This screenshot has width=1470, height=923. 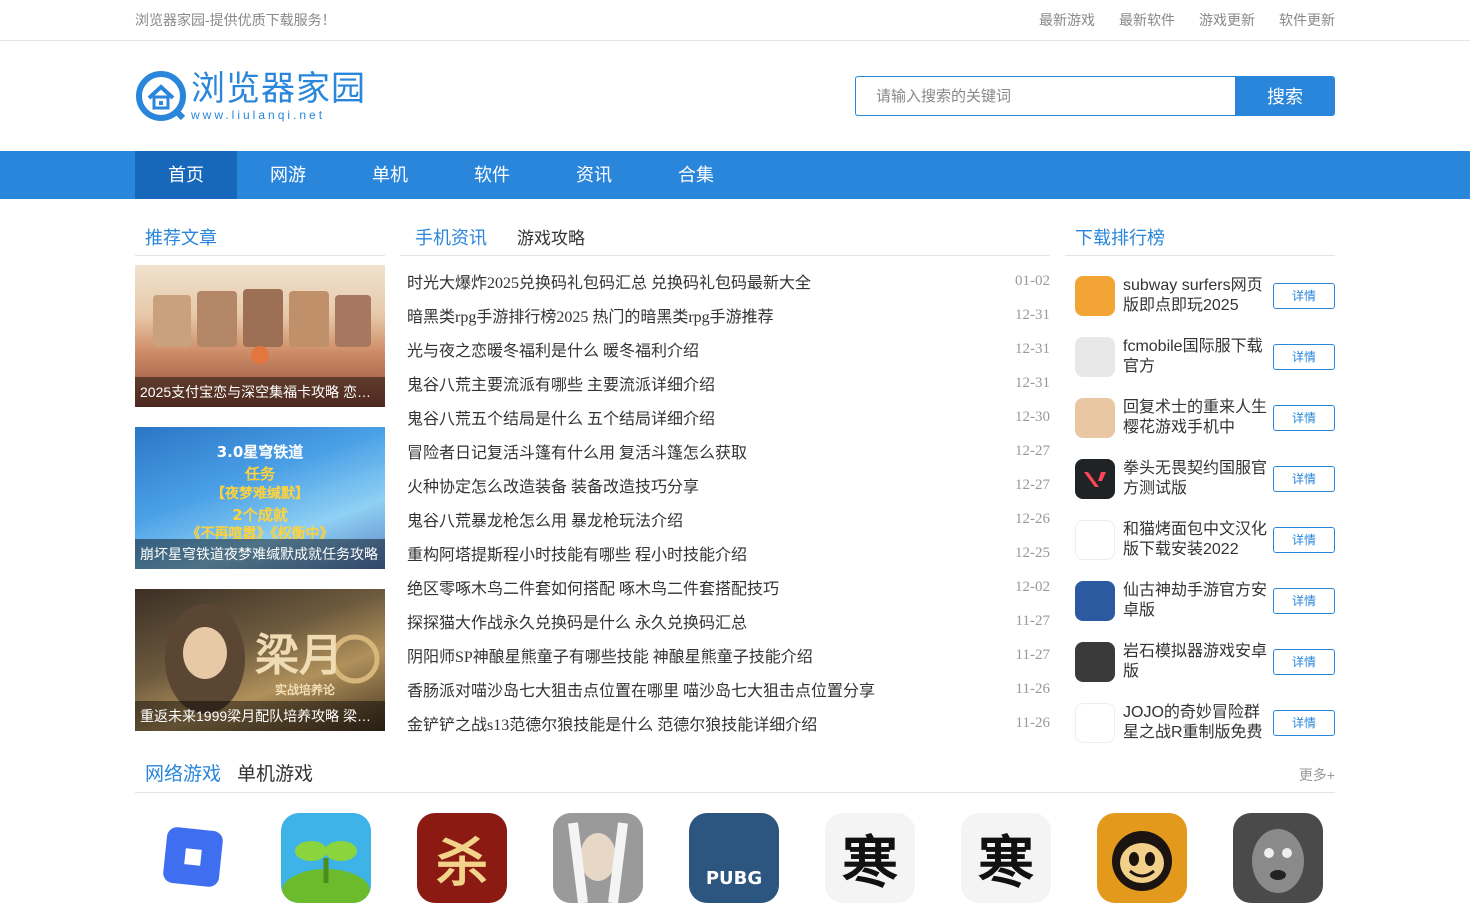 What do you see at coordinates (725, 417) in the screenshot?
I see `news-row: 鬼谷八荒五个结局是什么 五个结局详细介绍 12-30` at bounding box center [725, 417].